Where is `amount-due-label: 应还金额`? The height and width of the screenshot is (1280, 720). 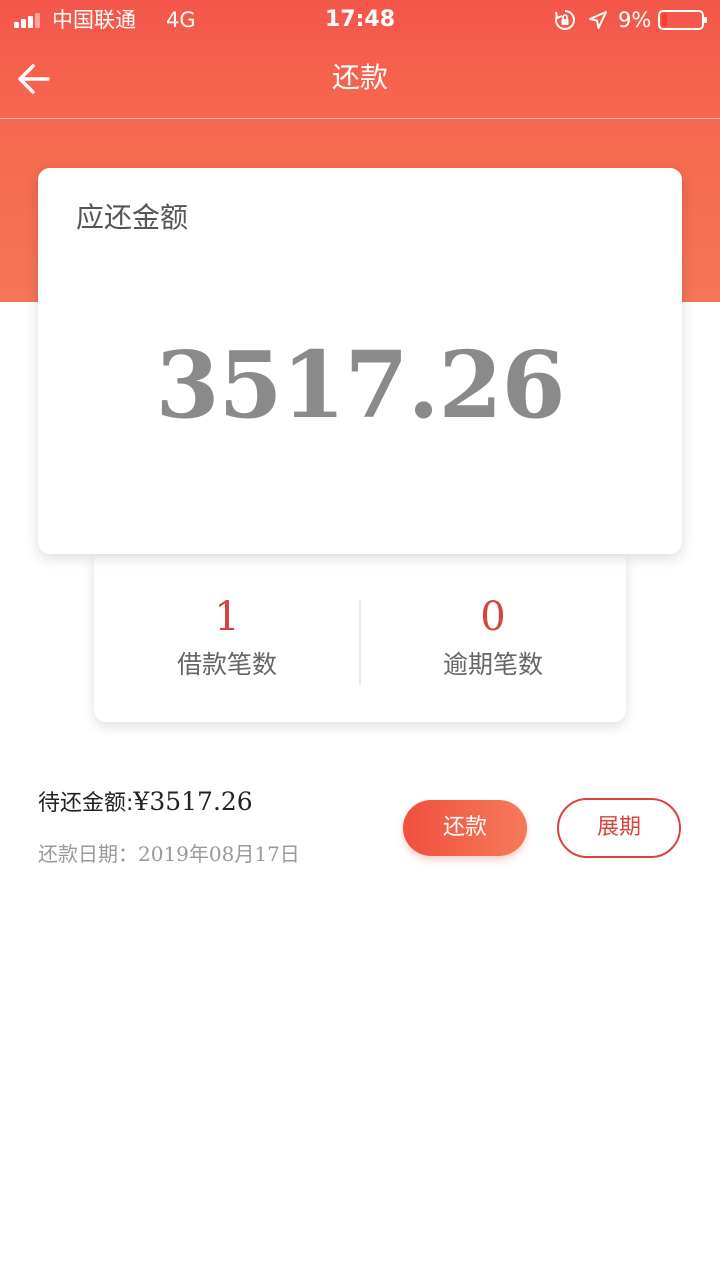
amount-due-label: 应还金额 is located at coordinates (132, 217).